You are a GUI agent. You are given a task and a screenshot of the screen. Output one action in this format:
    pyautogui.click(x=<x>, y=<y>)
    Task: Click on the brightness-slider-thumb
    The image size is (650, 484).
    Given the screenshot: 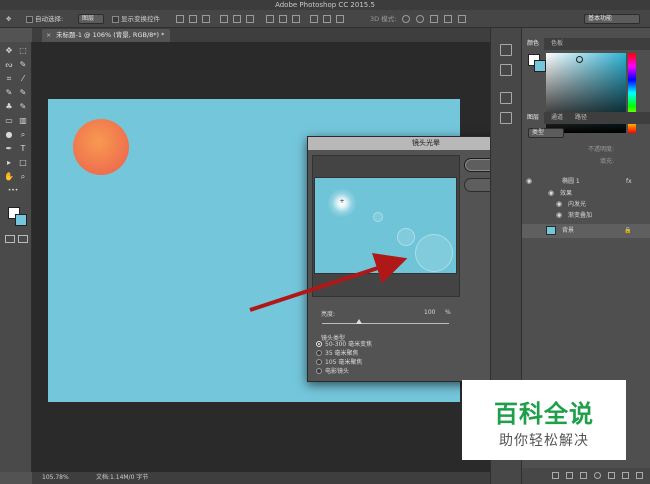 What is the action you would take?
    pyautogui.click(x=359, y=321)
    